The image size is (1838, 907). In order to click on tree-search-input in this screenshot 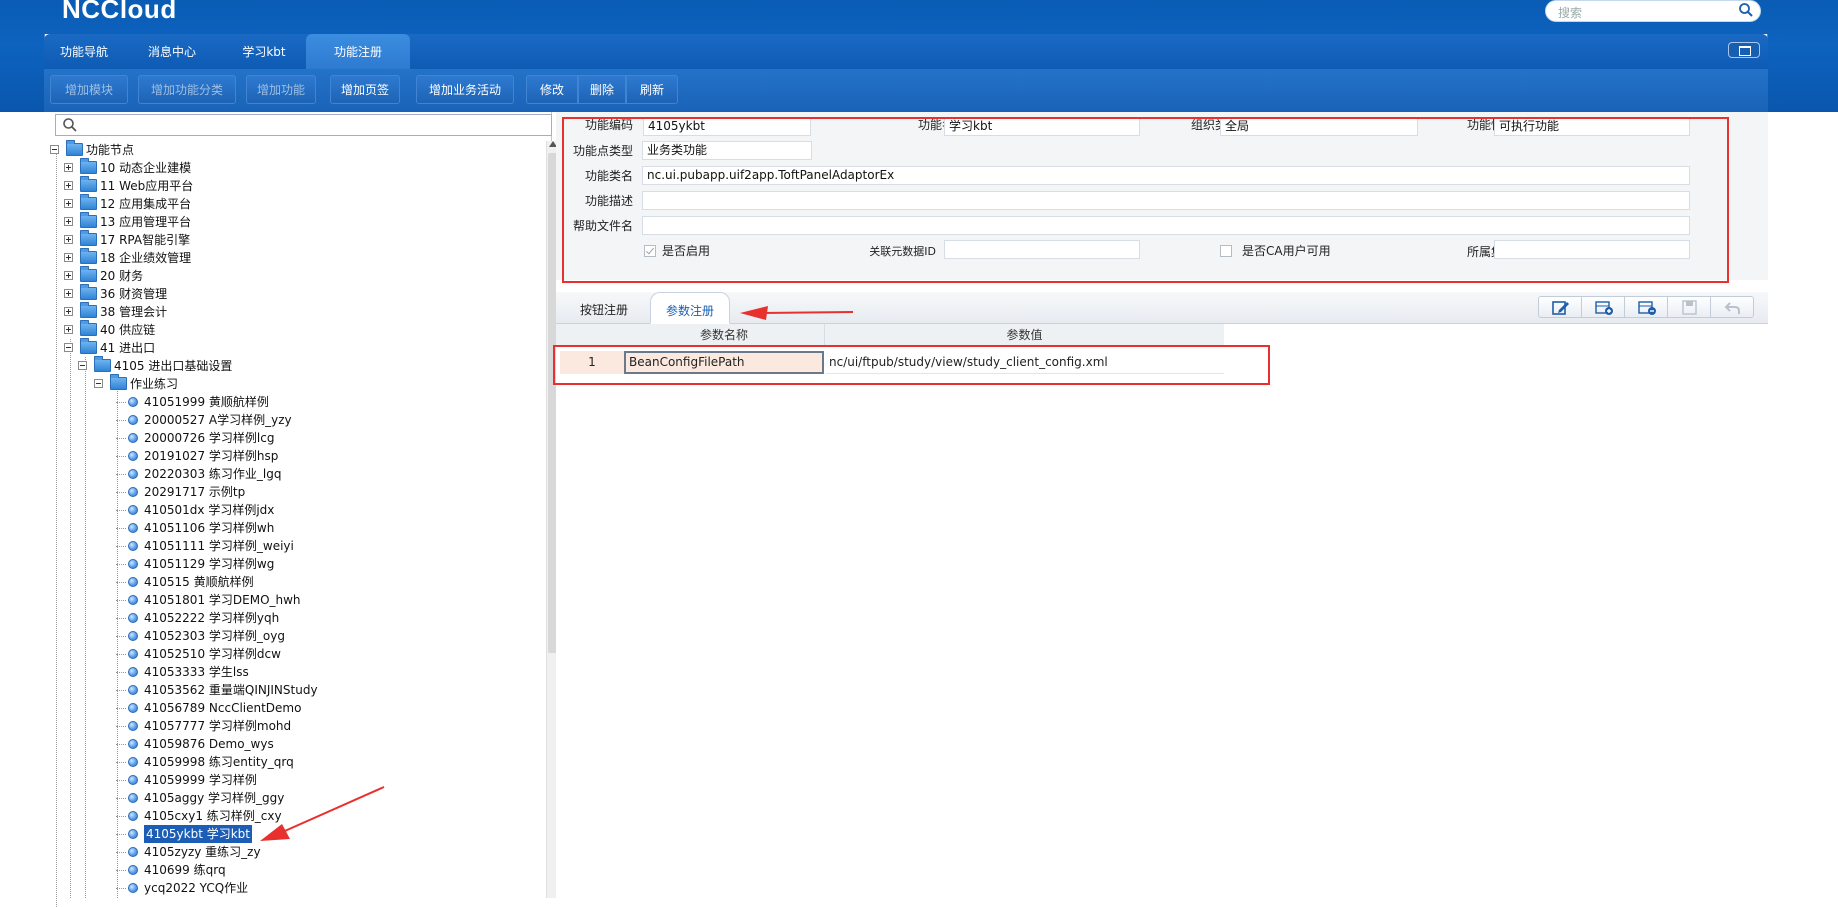, I will do `click(303, 125)`.